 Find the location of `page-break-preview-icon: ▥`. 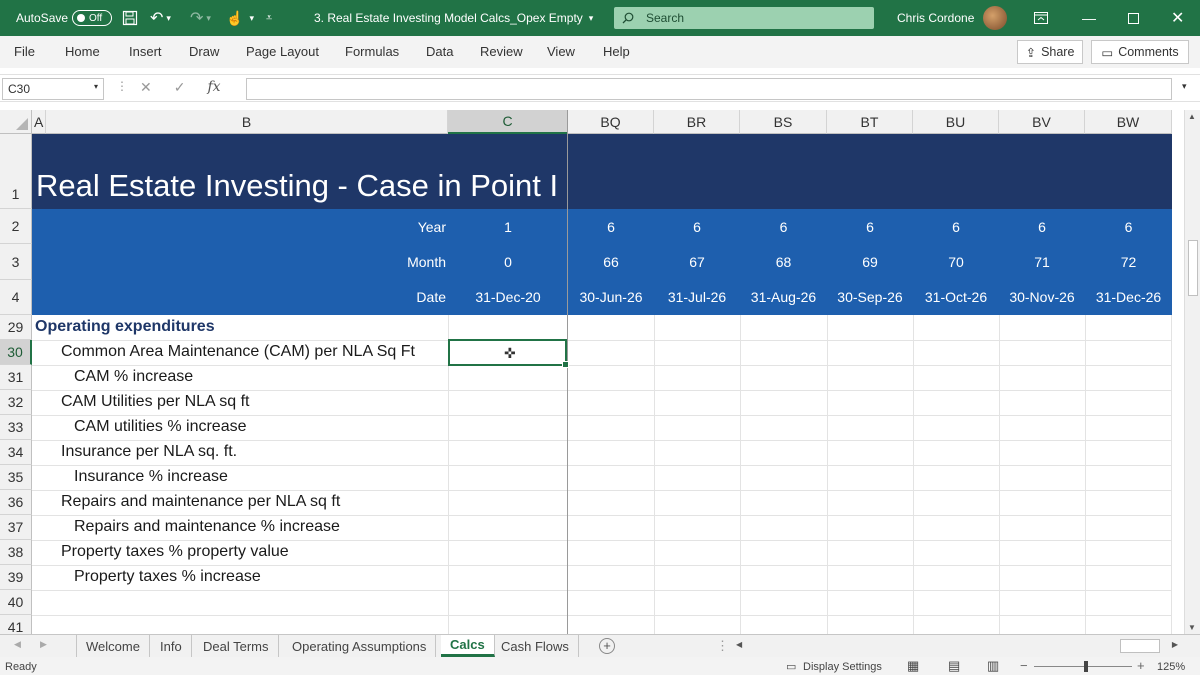

page-break-preview-icon: ▥ is located at coordinates (993, 666).